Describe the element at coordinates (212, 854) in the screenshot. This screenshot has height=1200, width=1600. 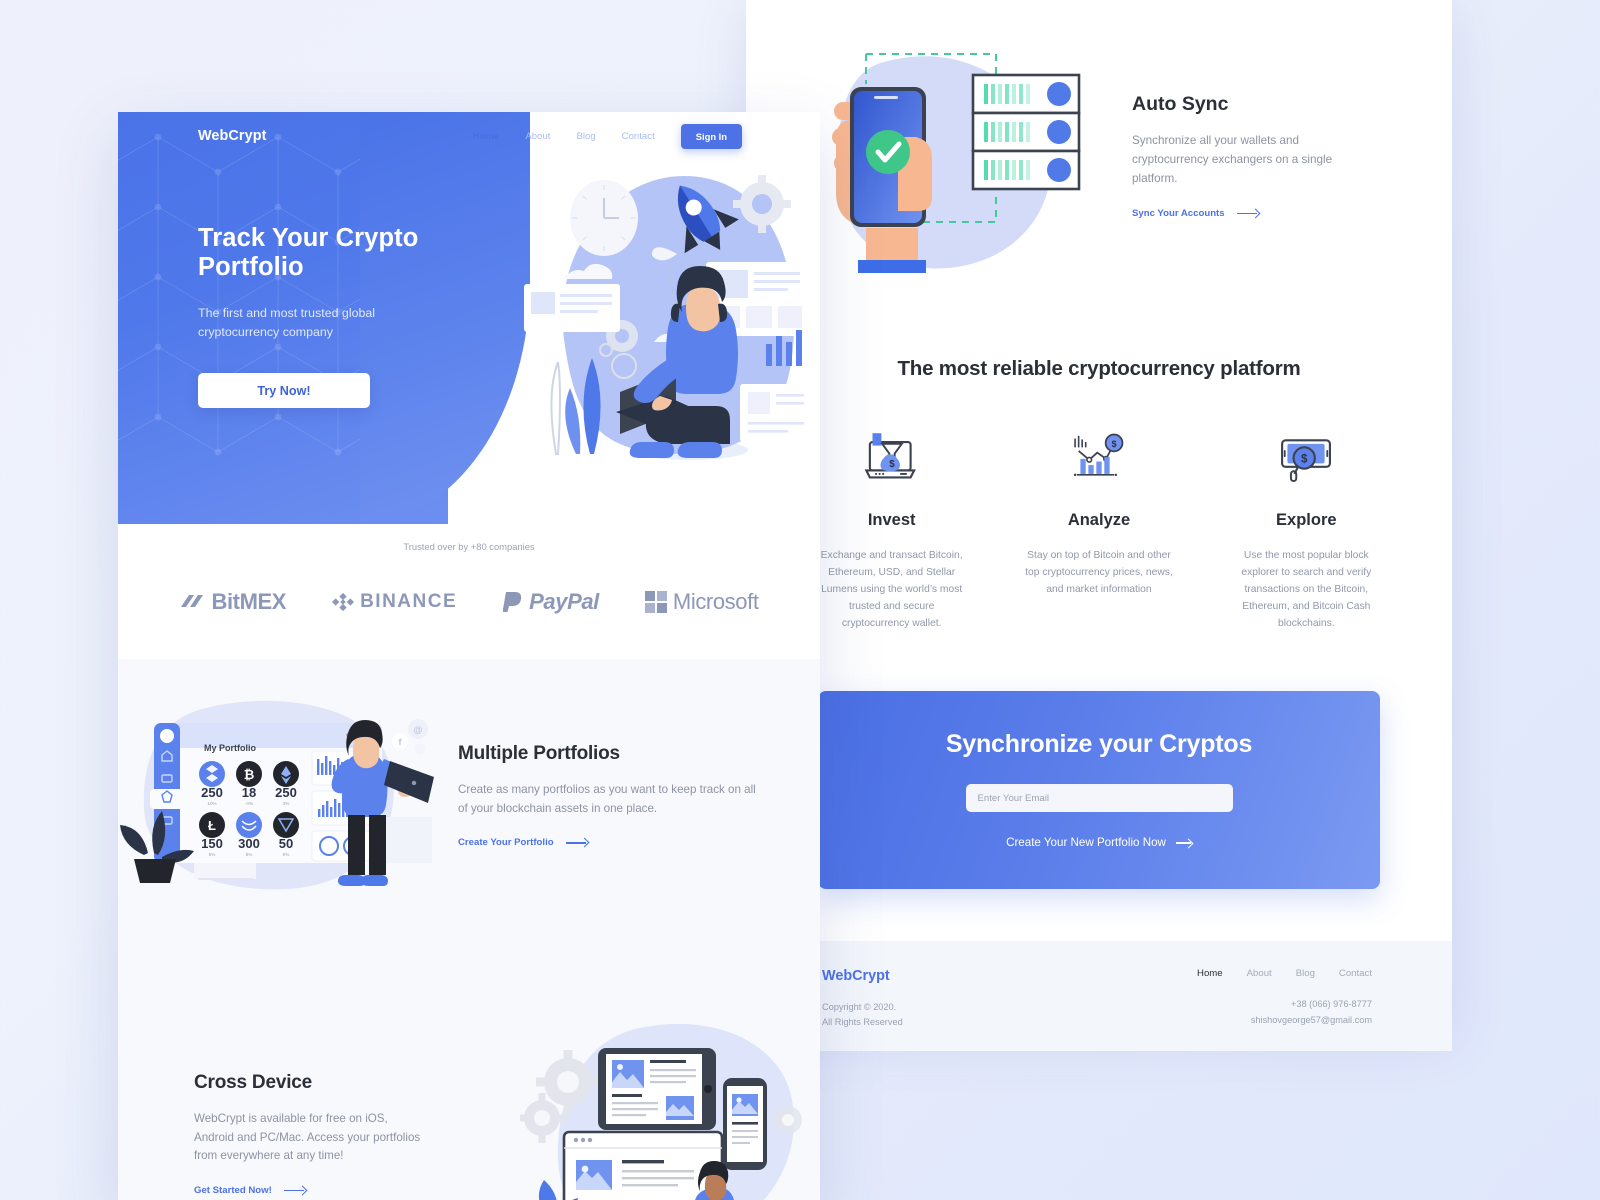
I see `svg-text: 5%` at that location.